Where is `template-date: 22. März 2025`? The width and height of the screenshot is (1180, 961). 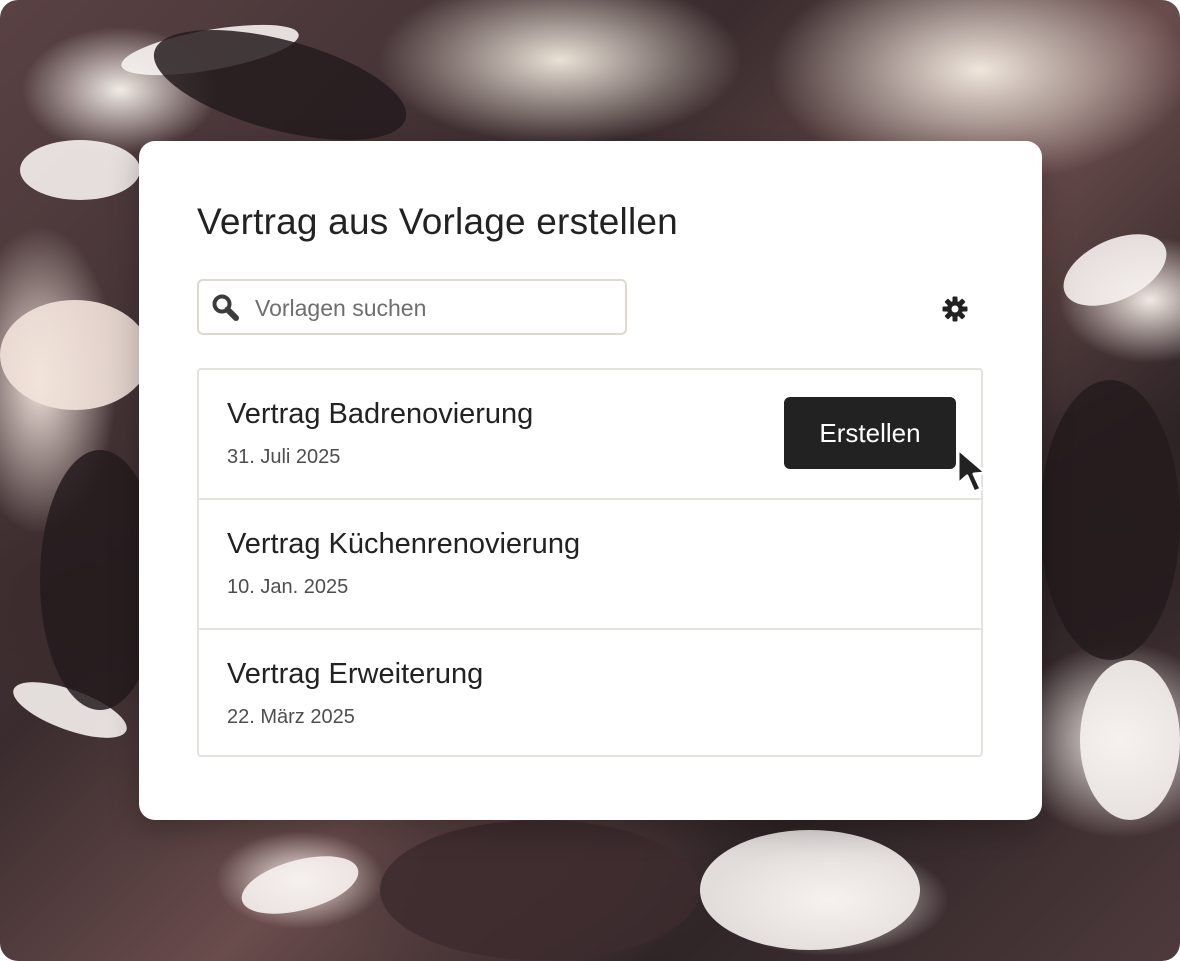
template-date: 22. März 2025 is located at coordinates (291, 717).